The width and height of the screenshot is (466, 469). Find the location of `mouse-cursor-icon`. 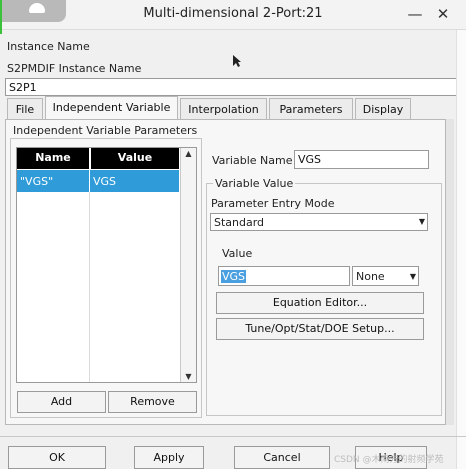

mouse-cursor-icon is located at coordinates (237, 61).